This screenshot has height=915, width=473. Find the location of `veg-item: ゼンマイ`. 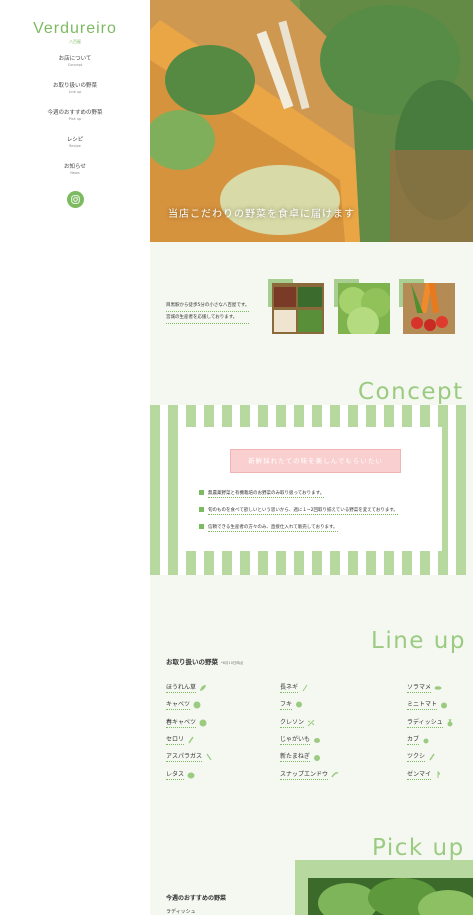

veg-item: ゼンマイ is located at coordinates (424, 774).